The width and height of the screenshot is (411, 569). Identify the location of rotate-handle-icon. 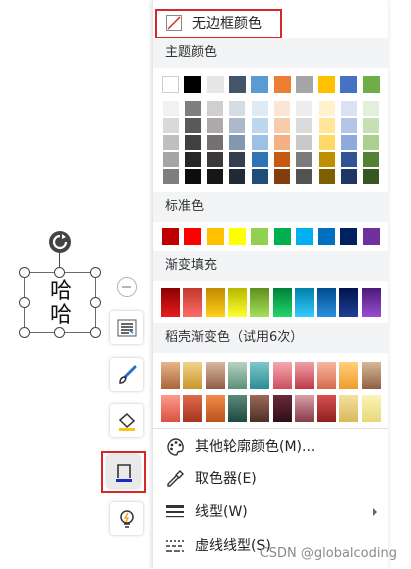
(60, 242).